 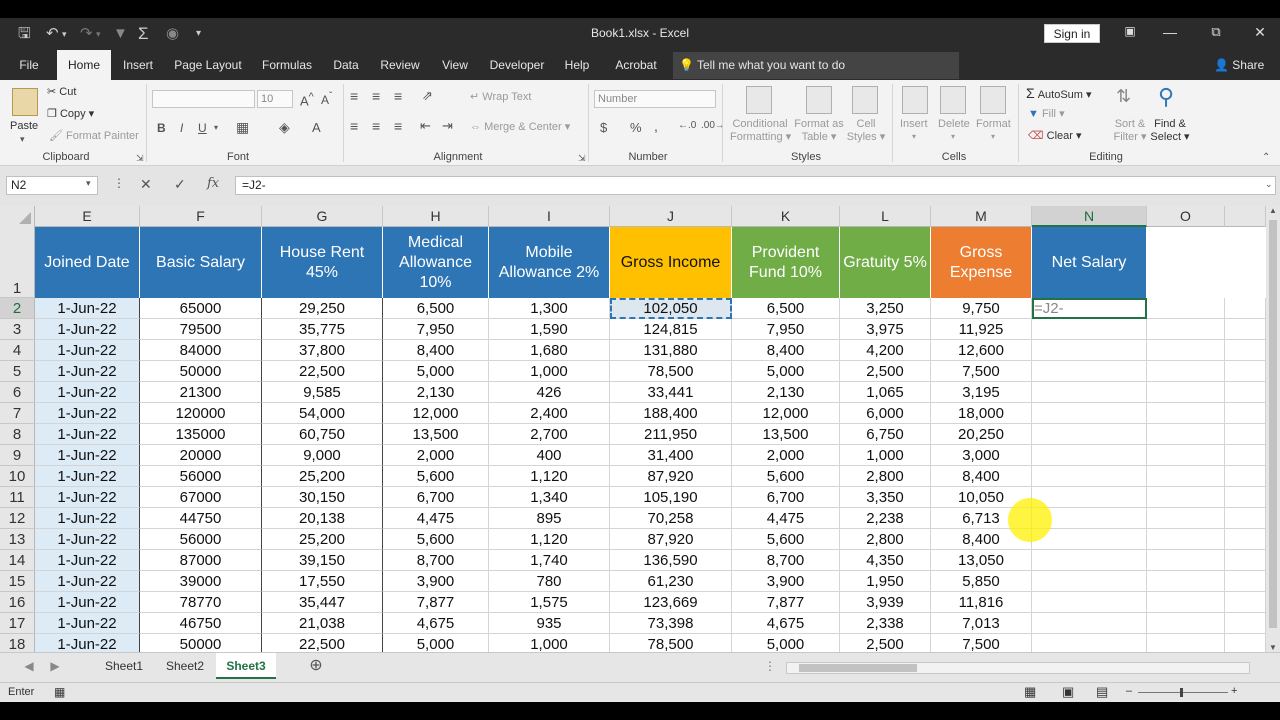 What do you see at coordinates (436, 413) in the screenshot?
I see `cell-h7: 12,000` at bounding box center [436, 413].